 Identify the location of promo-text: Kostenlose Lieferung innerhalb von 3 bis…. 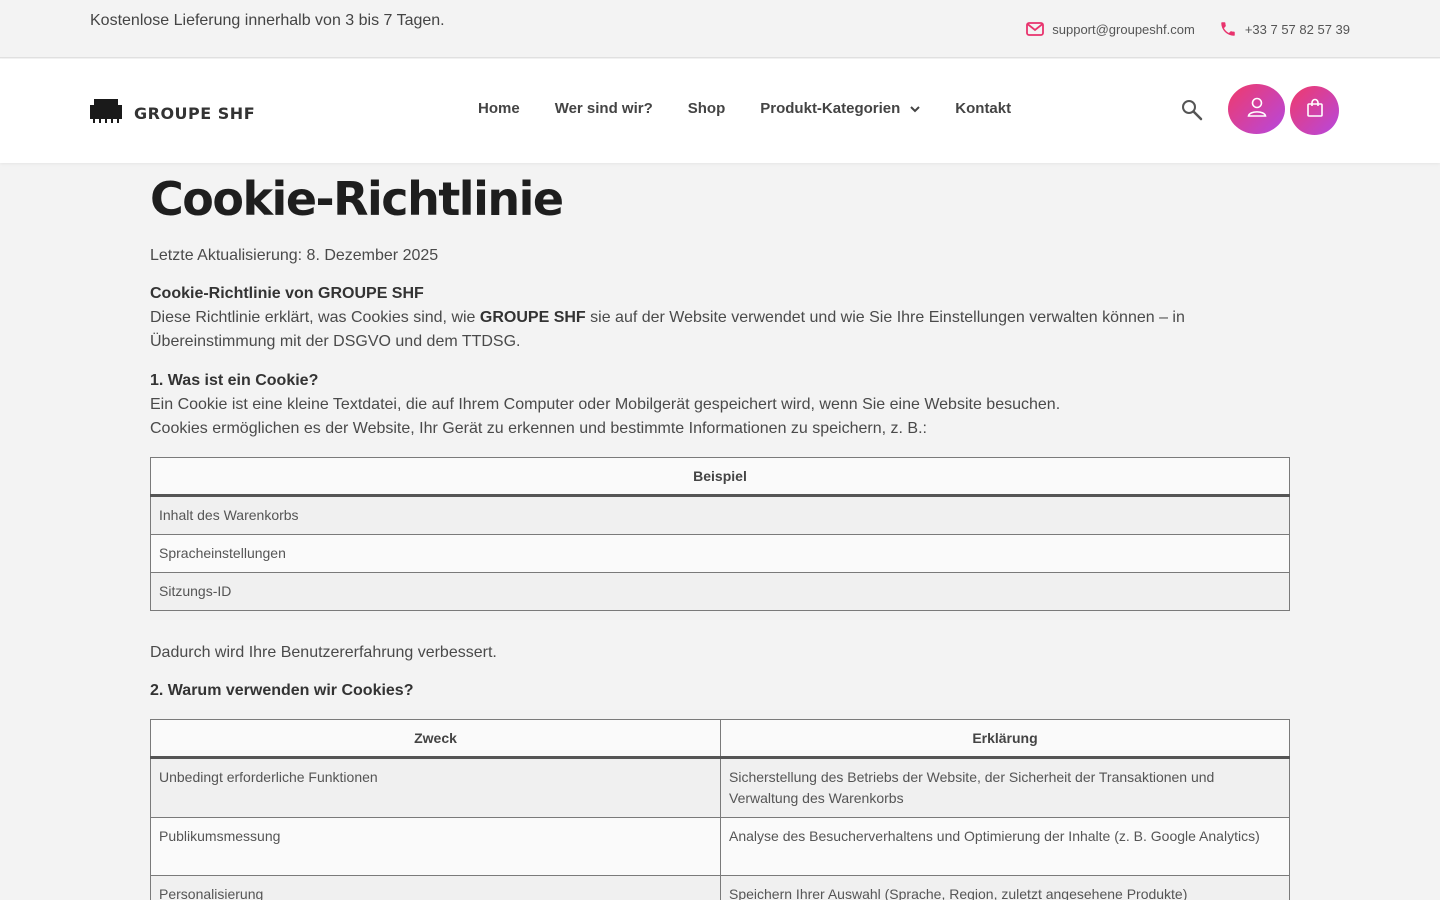
(267, 20).